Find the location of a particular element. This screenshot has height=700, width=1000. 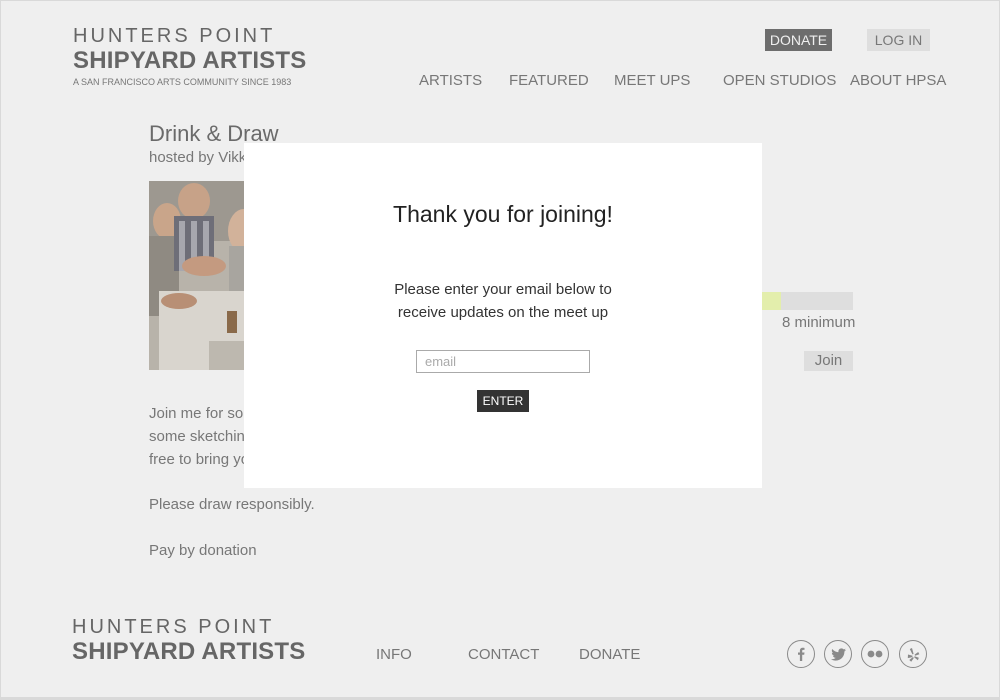

join-button: Join is located at coordinates (828, 361).